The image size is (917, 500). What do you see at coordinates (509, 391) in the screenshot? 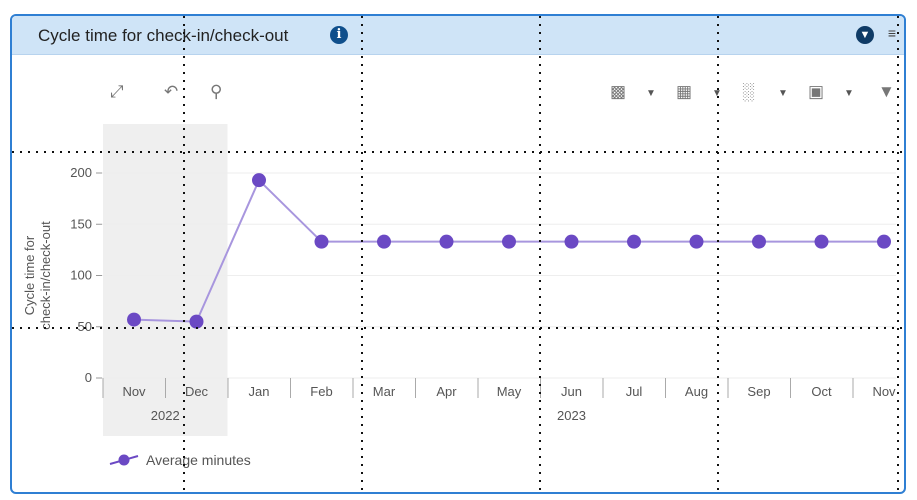
I see `x-tick-label: May` at bounding box center [509, 391].